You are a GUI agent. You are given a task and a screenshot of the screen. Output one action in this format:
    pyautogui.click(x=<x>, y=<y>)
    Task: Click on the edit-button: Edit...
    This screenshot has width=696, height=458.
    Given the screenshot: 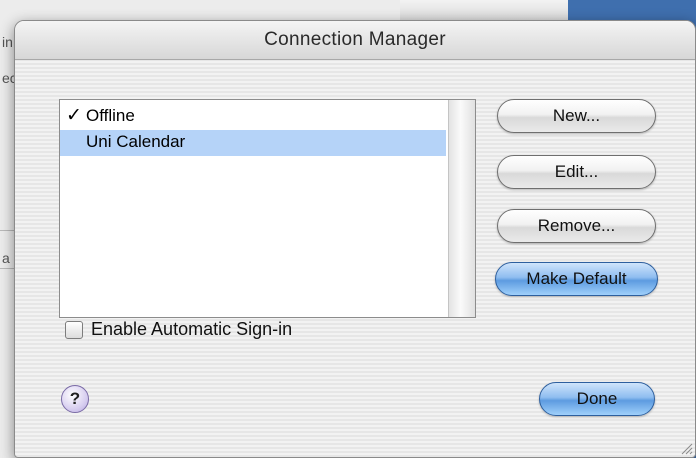 What is the action you would take?
    pyautogui.click(x=576, y=172)
    